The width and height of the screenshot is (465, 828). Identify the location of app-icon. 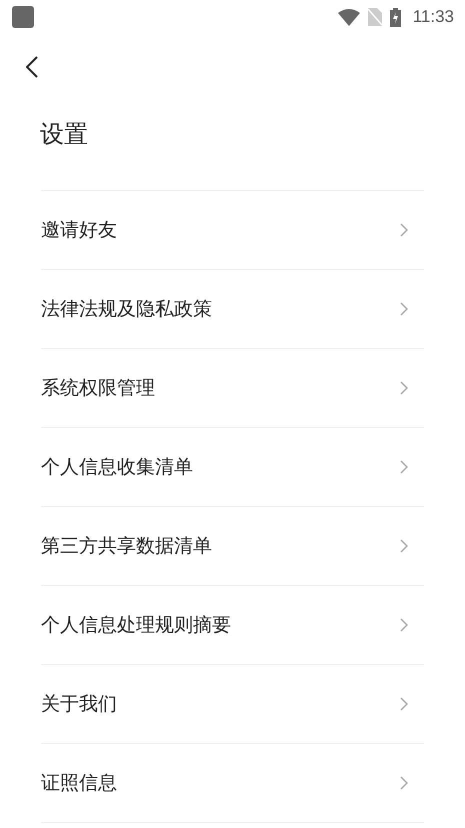
(23, 17).